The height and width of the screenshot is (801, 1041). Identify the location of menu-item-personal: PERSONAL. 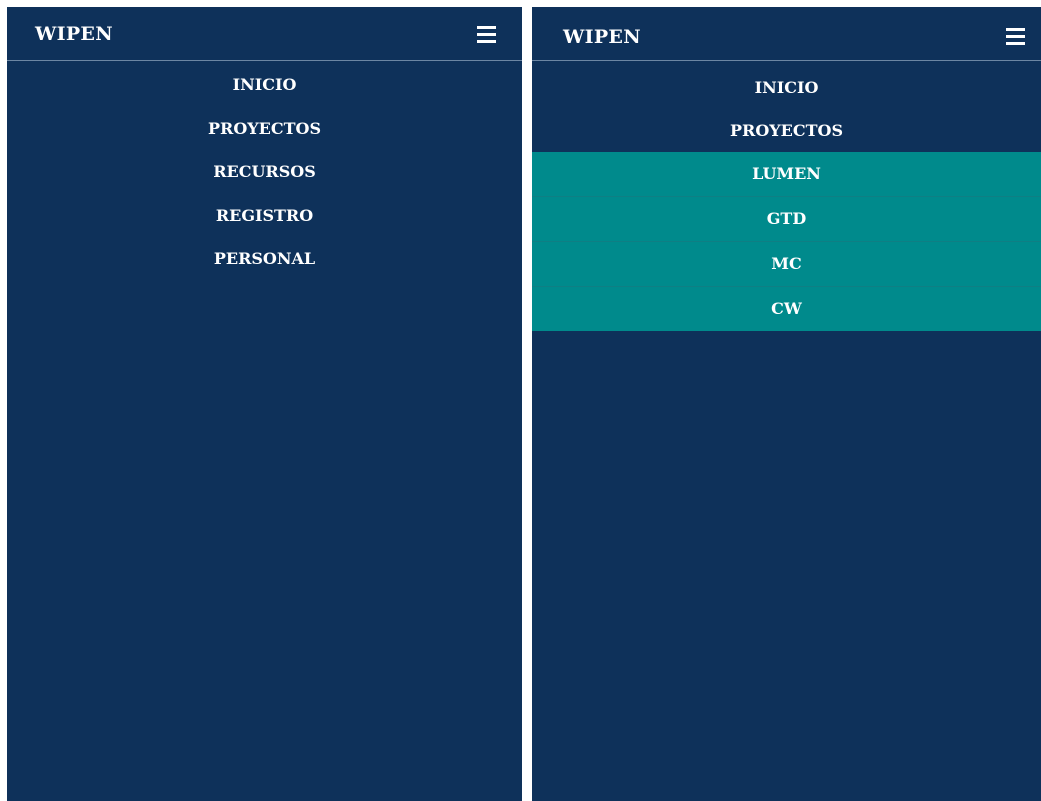
(264, 259).